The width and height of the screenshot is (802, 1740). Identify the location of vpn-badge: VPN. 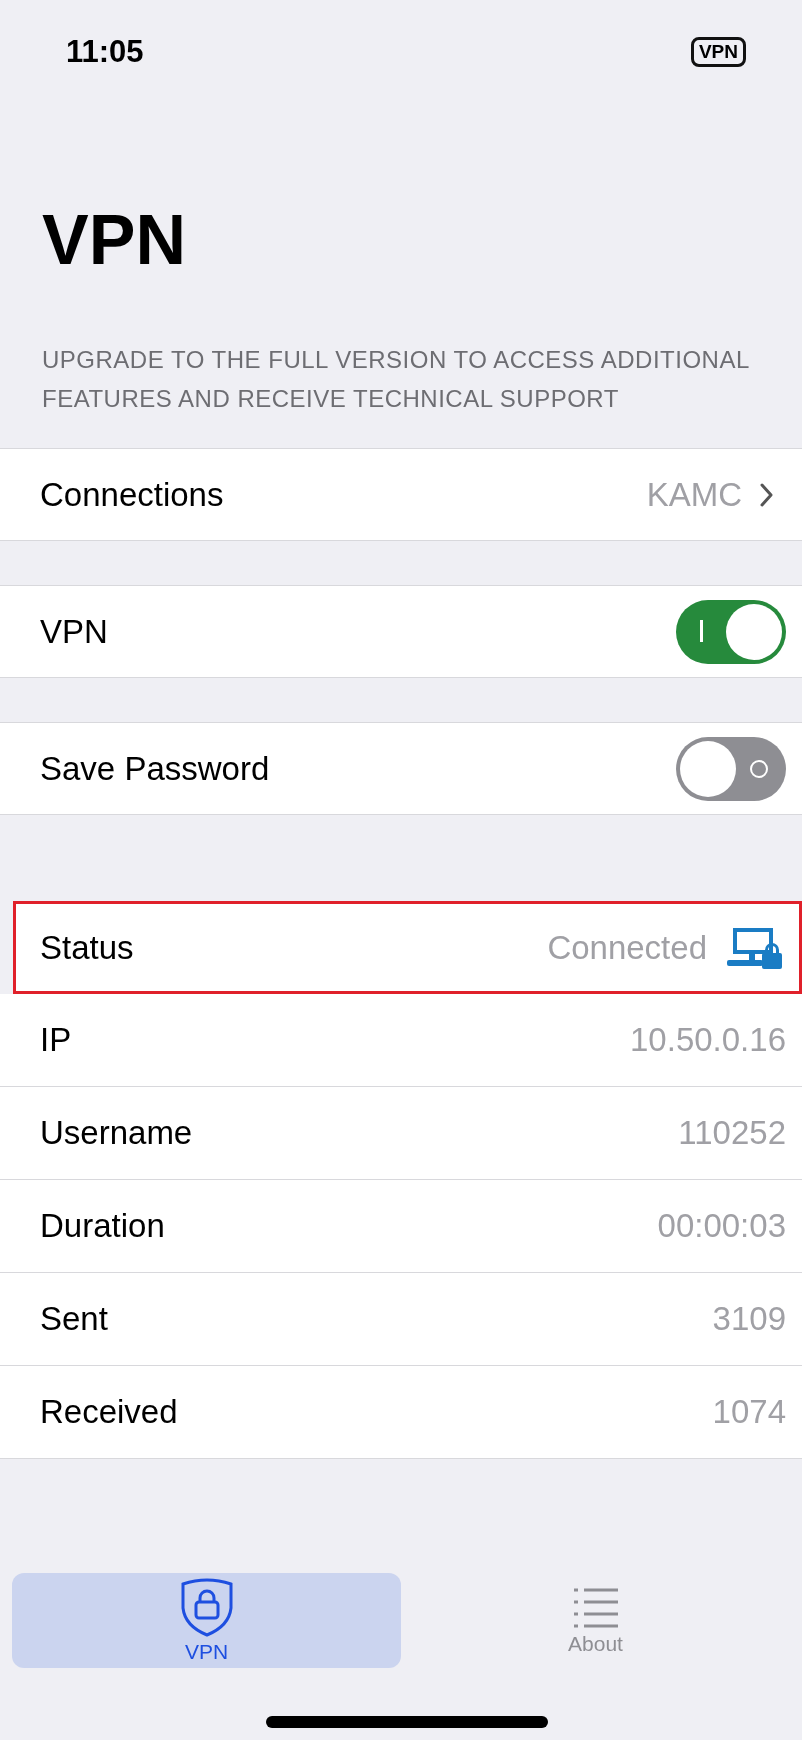
(718, 52).